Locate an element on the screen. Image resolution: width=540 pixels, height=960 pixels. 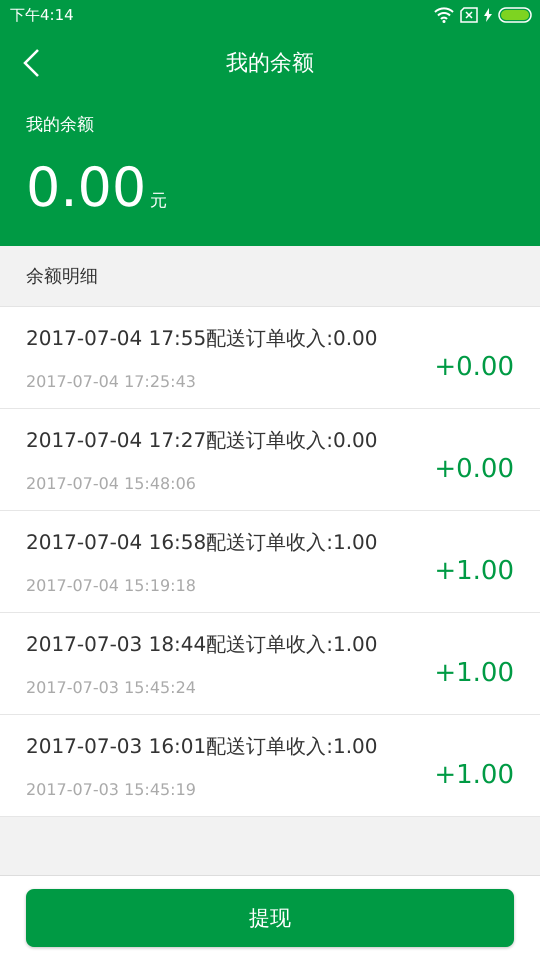
record-time: 2017-07-03 15:45:19 is located at coordinates (111, 789).